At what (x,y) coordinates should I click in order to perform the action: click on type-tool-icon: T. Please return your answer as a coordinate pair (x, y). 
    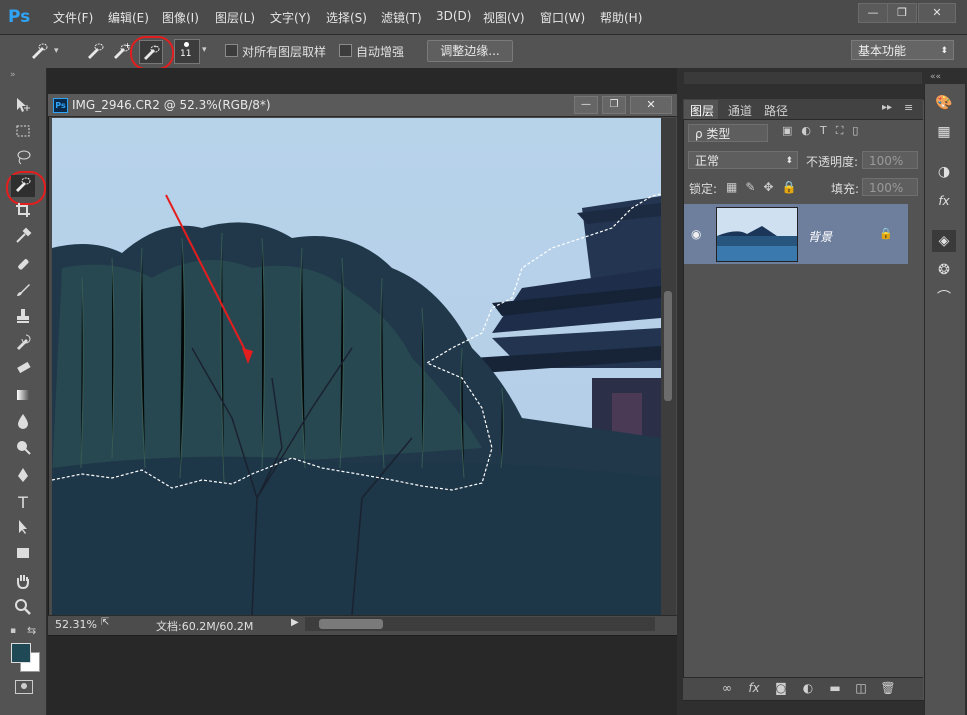
    Looking at the image, I should click on (23, 503).